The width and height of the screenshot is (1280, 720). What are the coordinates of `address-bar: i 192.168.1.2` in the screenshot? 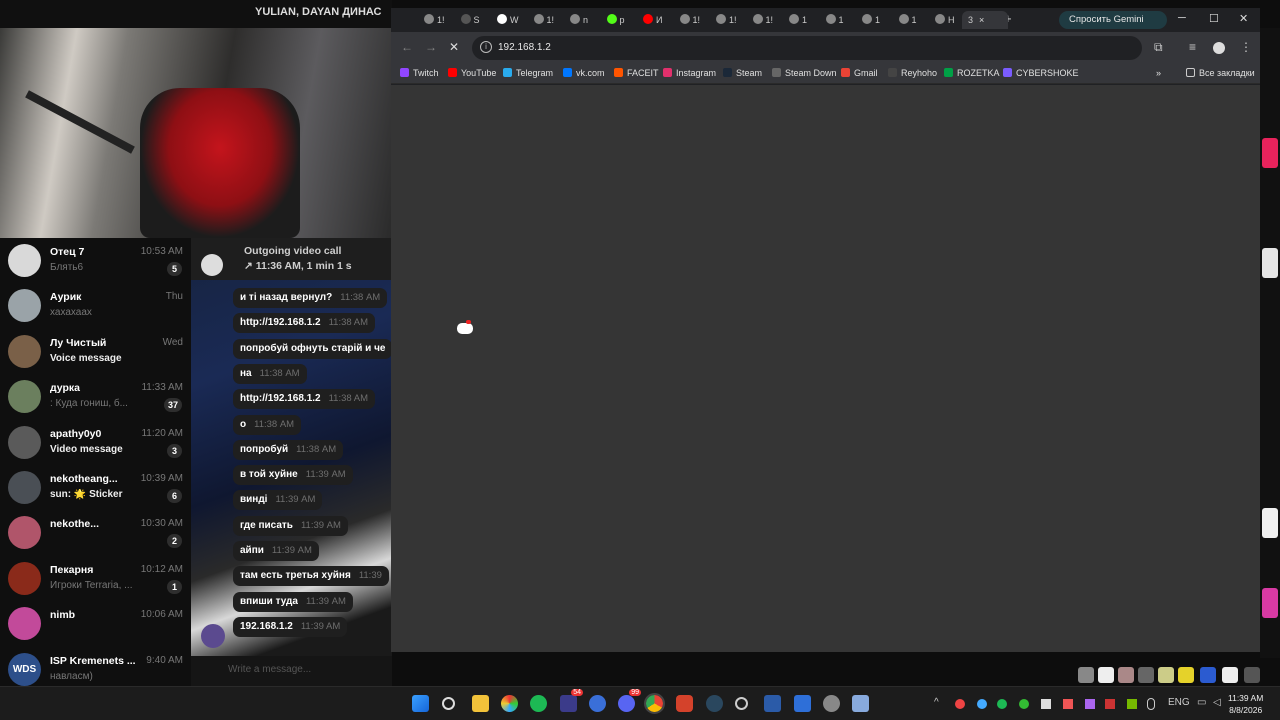 It's located at (807, 48).